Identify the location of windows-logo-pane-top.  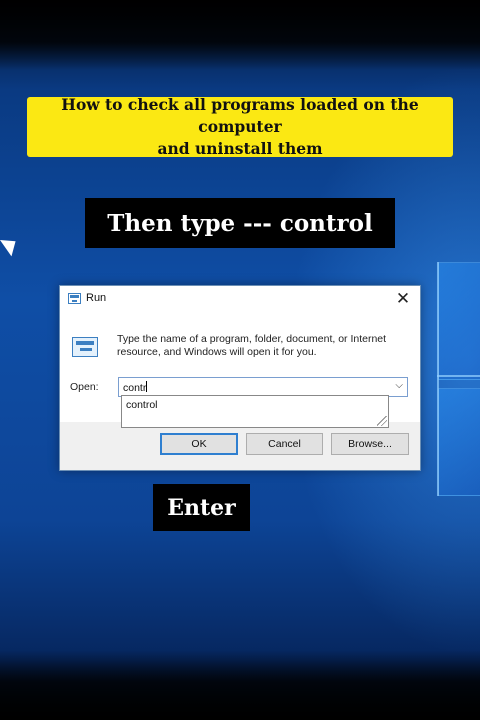
(459, 321).